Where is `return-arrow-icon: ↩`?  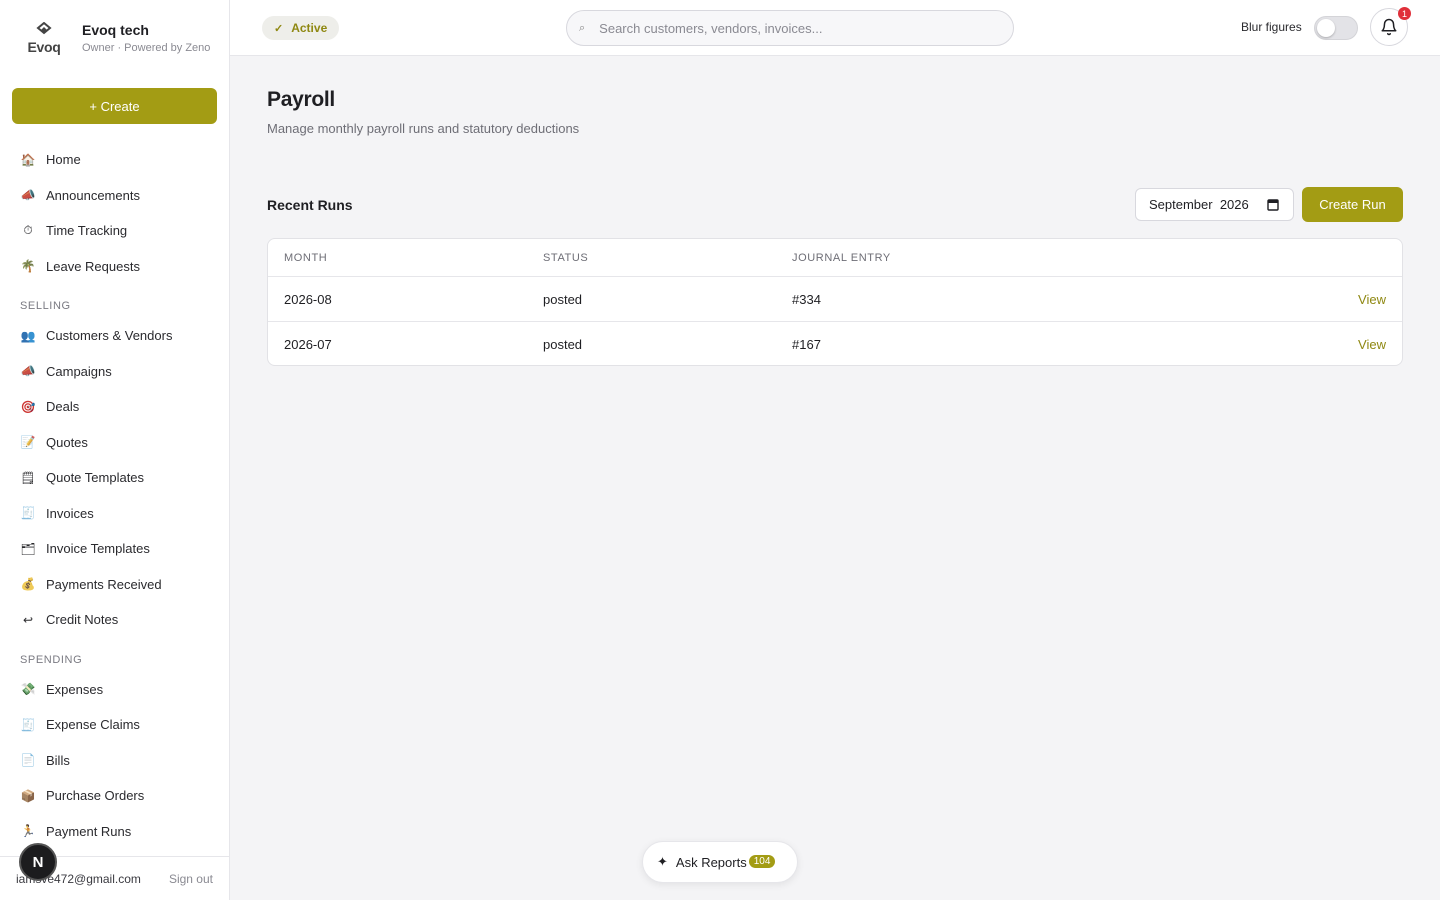
return-arrow-icon: ↩ is located at coordinates (28, 619).